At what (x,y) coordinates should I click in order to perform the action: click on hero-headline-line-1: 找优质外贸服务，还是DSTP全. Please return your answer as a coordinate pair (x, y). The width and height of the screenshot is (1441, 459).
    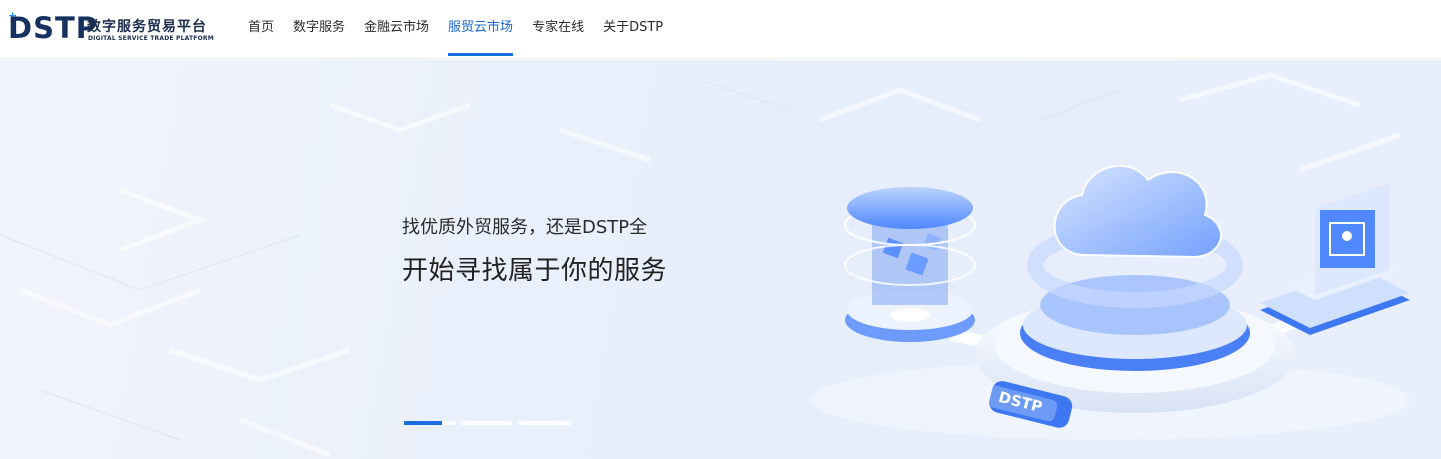
    Looking at the image, I should click on (525, 227).